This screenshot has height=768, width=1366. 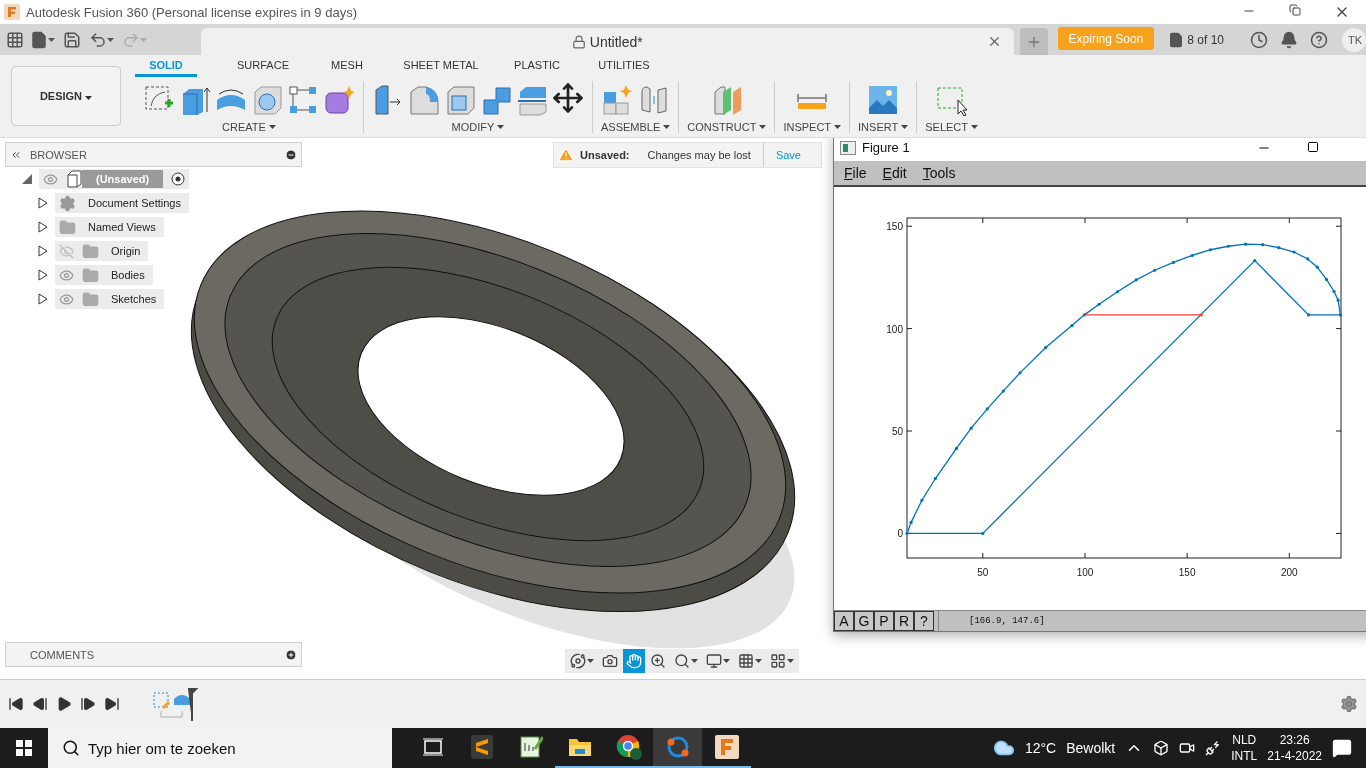 I want to click on component-label: (Unsaved), so click(x=123, y=179).